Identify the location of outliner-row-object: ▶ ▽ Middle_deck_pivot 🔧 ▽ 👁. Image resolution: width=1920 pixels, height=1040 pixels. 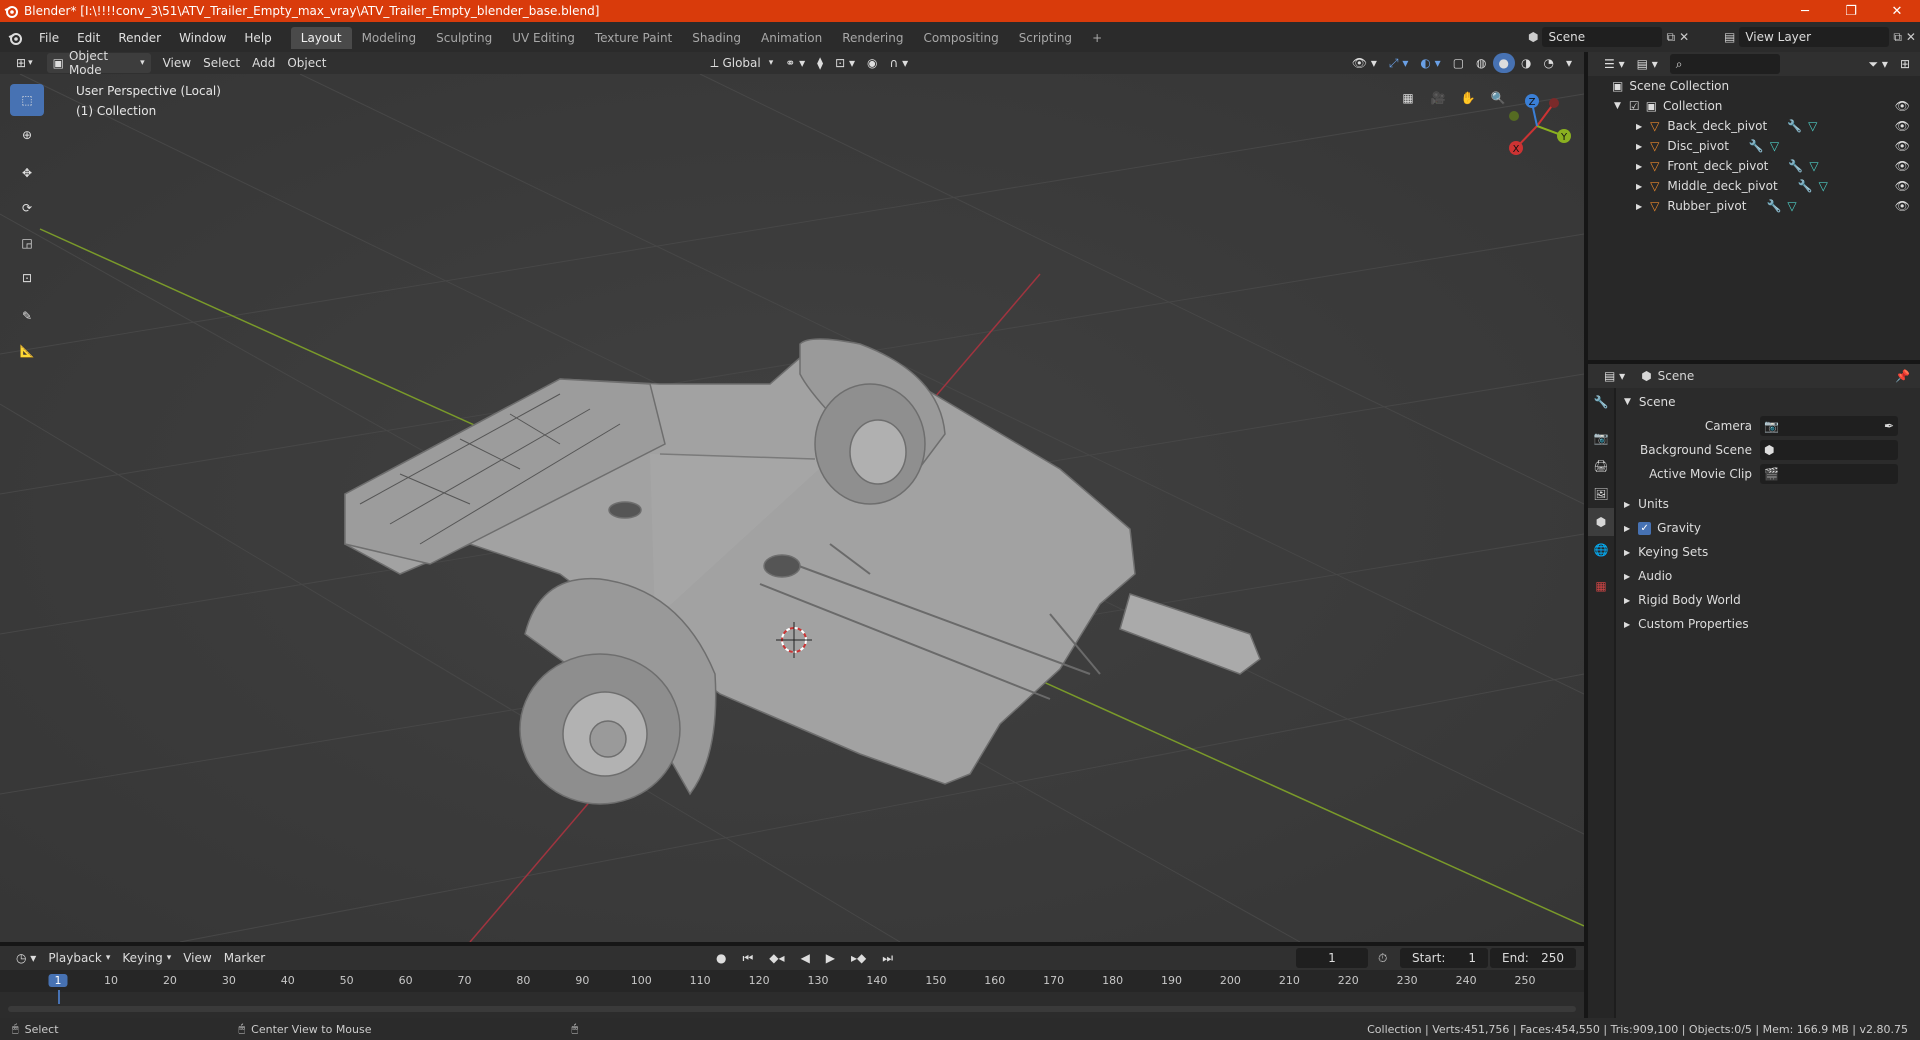
(1754, 186).